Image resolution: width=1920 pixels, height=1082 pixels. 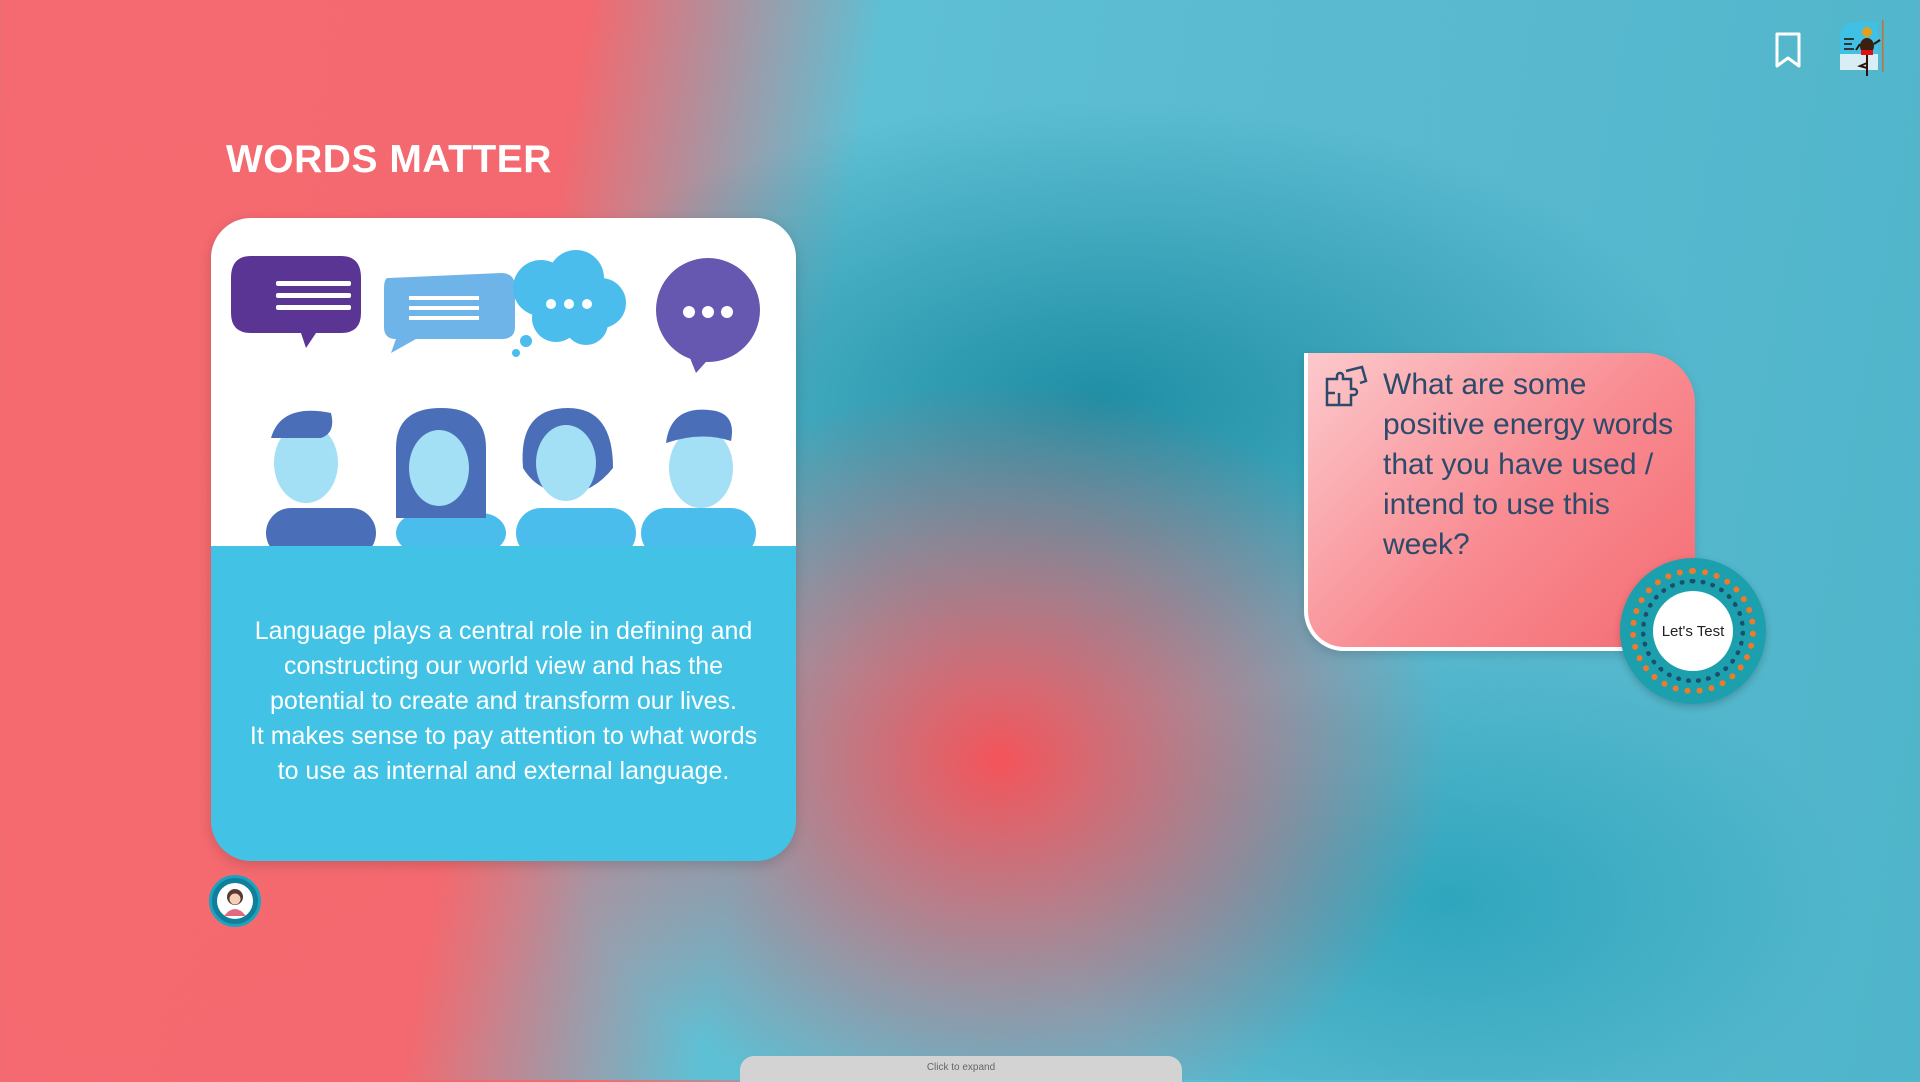 I want to click on lets-test-label: Let's Test, so click(x=1693, y=631).